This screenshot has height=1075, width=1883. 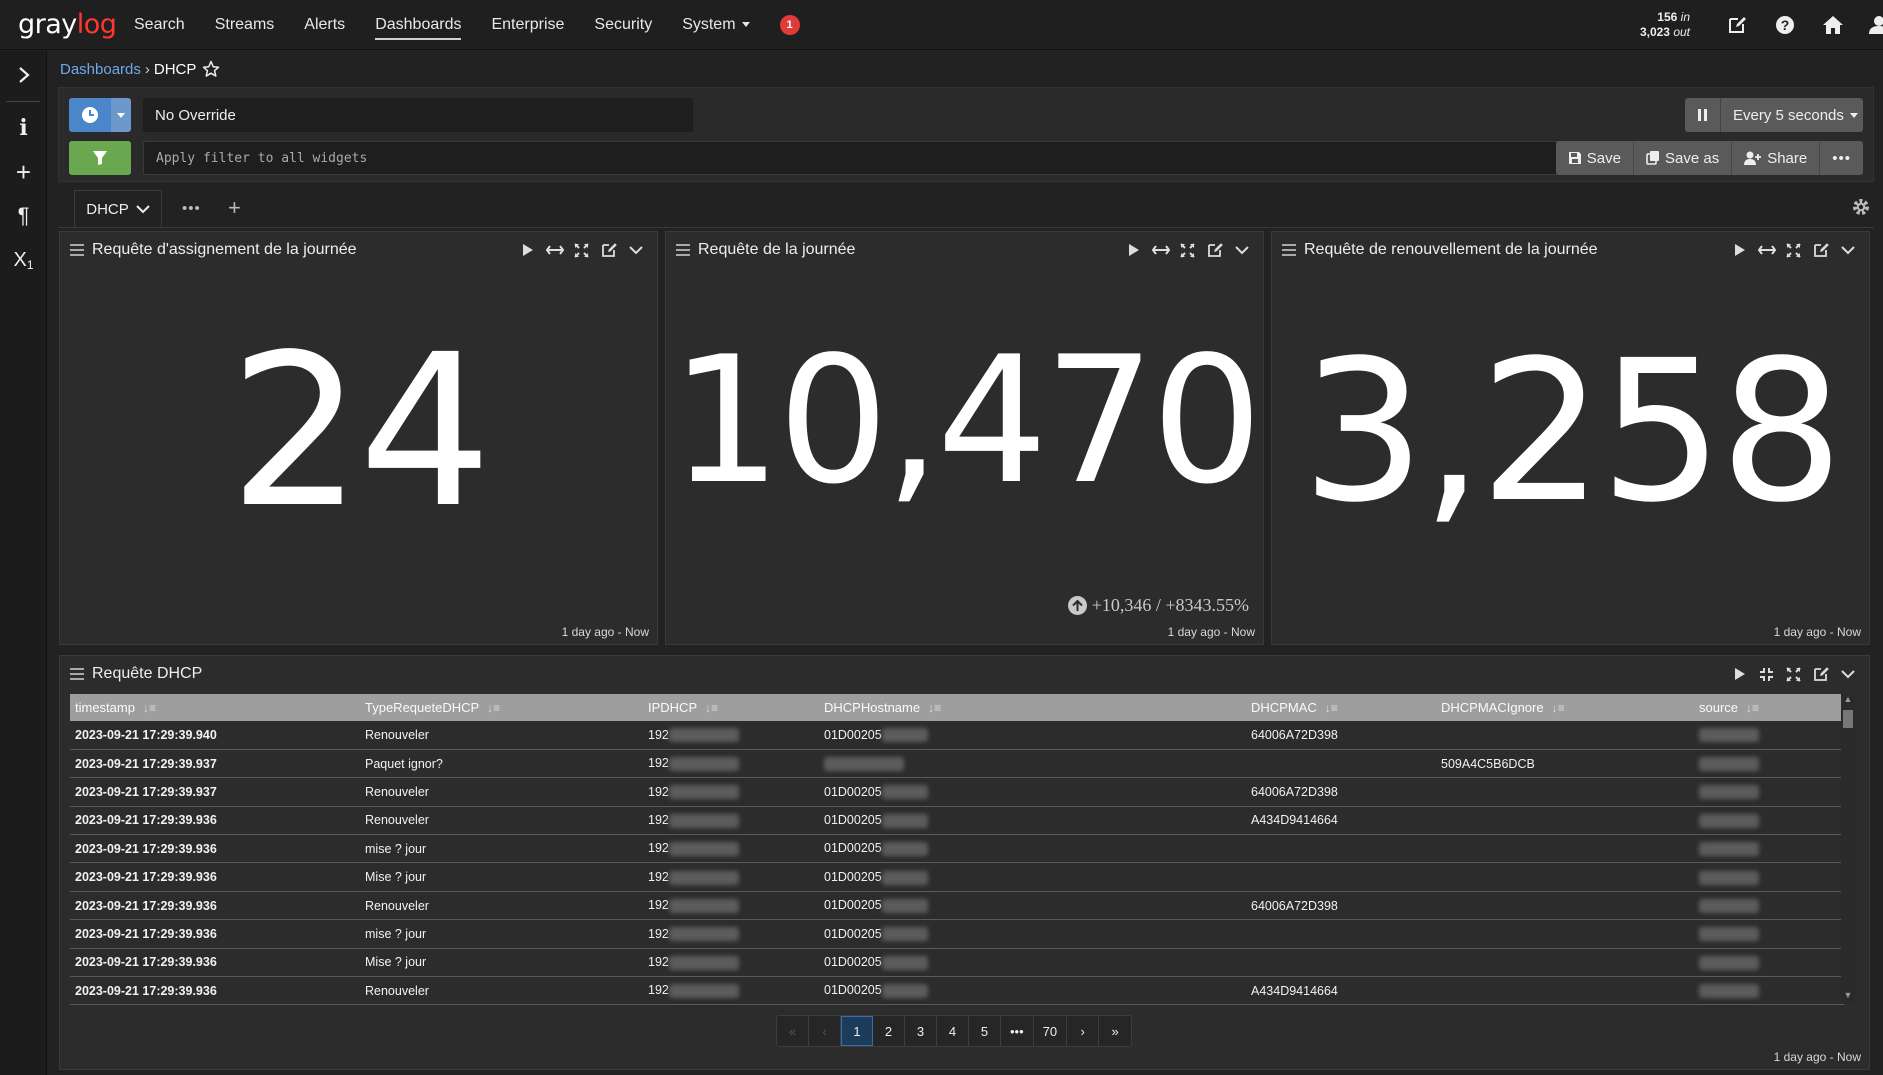 What do you see at coordinates (159, 25) in the screenshot?
I see `nav-search: Search` at bounding box center [159, 25].